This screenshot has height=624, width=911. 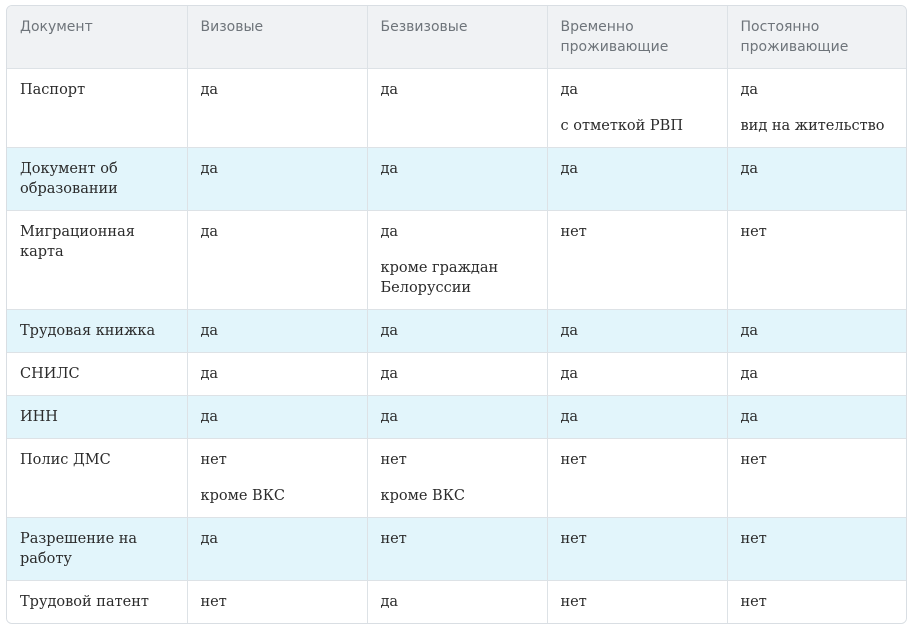 I want to click on cell-document: Трудовая книжка, so click(x=97, y=331).